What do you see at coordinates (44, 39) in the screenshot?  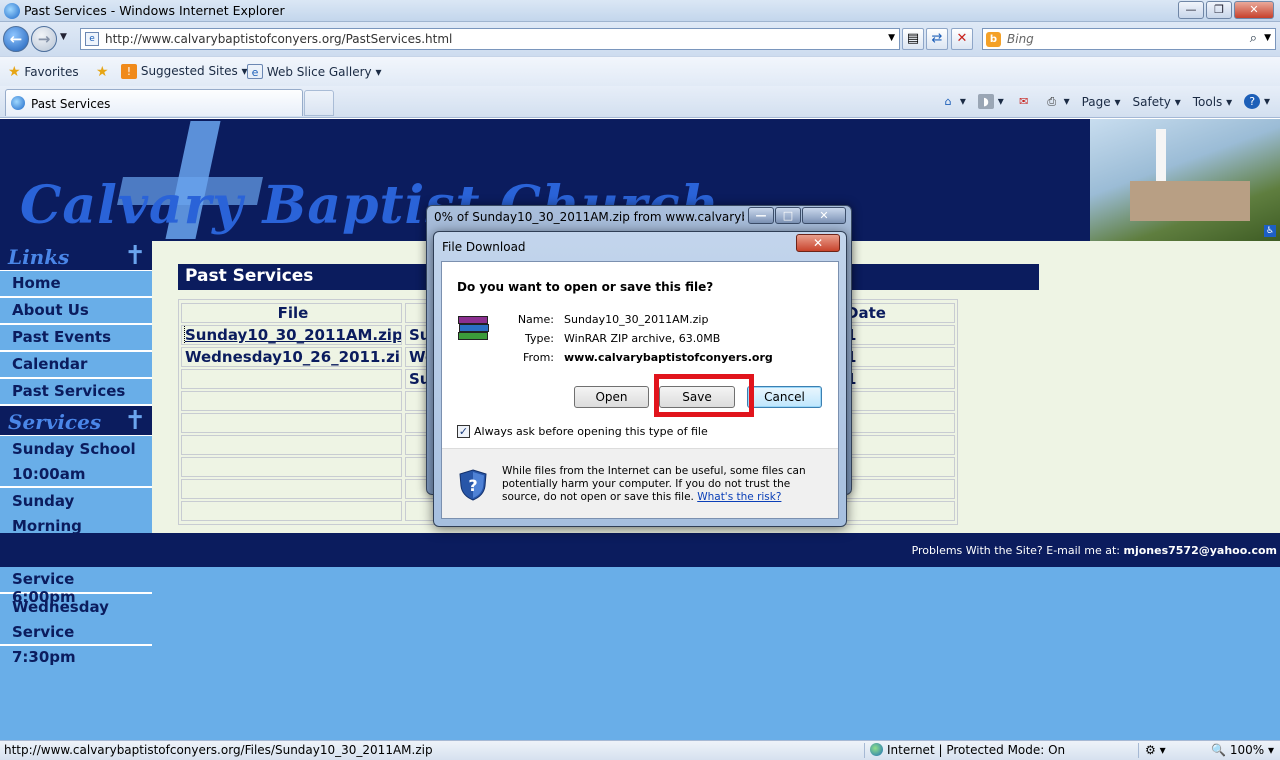 I see `forward-button: →` at bounding box center [44, 39].